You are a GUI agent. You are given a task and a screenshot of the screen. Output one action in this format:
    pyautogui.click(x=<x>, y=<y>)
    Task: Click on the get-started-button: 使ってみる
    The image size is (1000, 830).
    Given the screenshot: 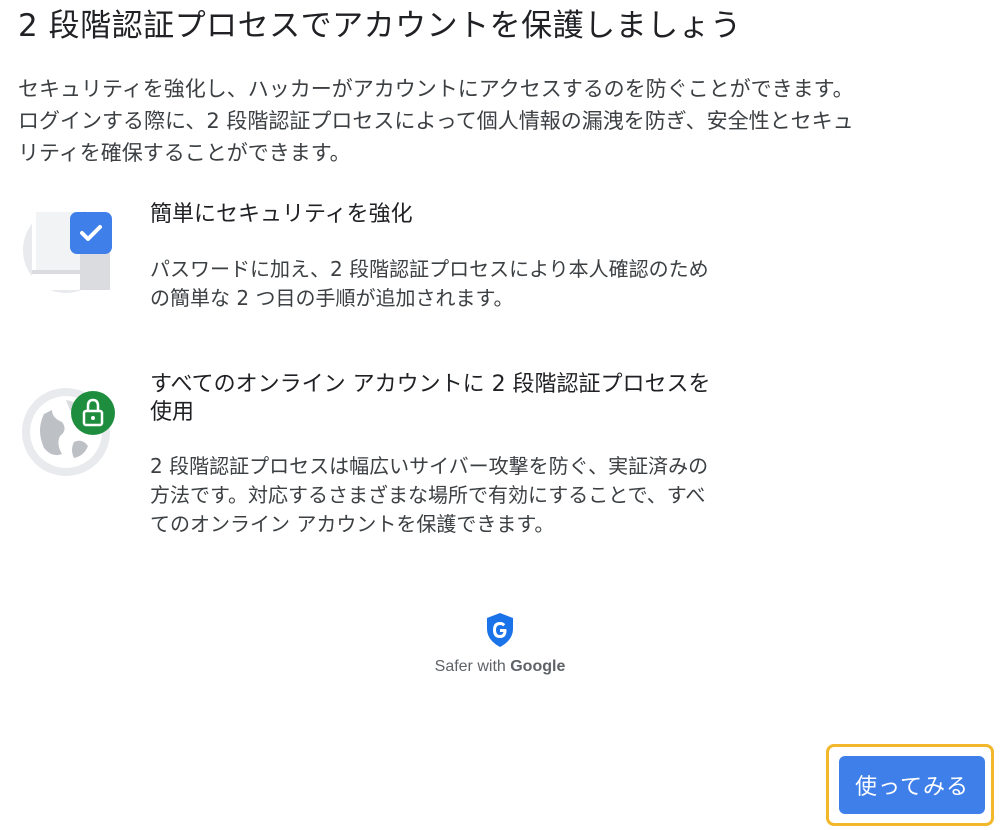 What is the action you would take?
    pyautogui.click(x=912, y=785)
    